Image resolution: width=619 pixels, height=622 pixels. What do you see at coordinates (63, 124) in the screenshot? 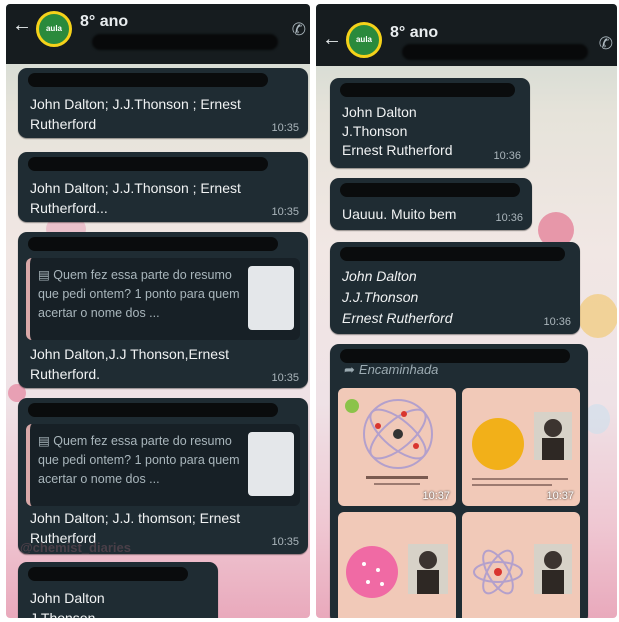
I see `message-text: Rutherford` at bounding box center [63, 124].